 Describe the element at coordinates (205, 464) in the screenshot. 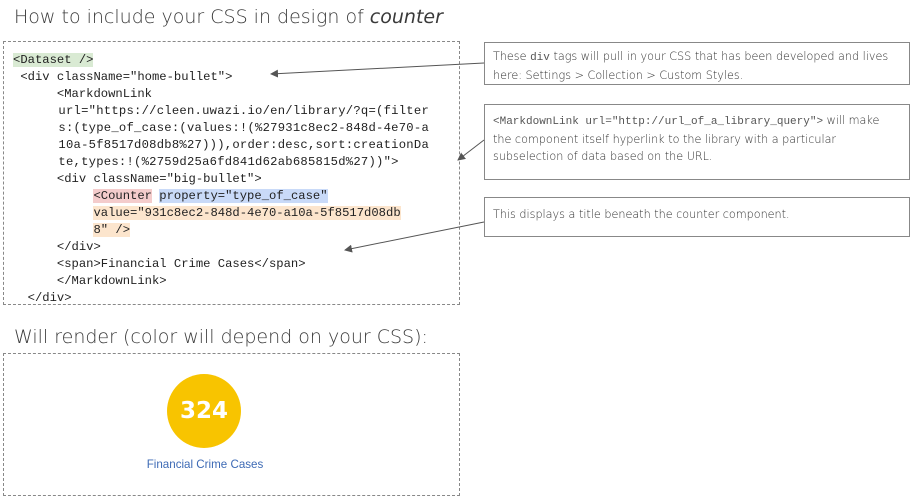

I see `counter-label-link: Financial Crime Cases` at that location.